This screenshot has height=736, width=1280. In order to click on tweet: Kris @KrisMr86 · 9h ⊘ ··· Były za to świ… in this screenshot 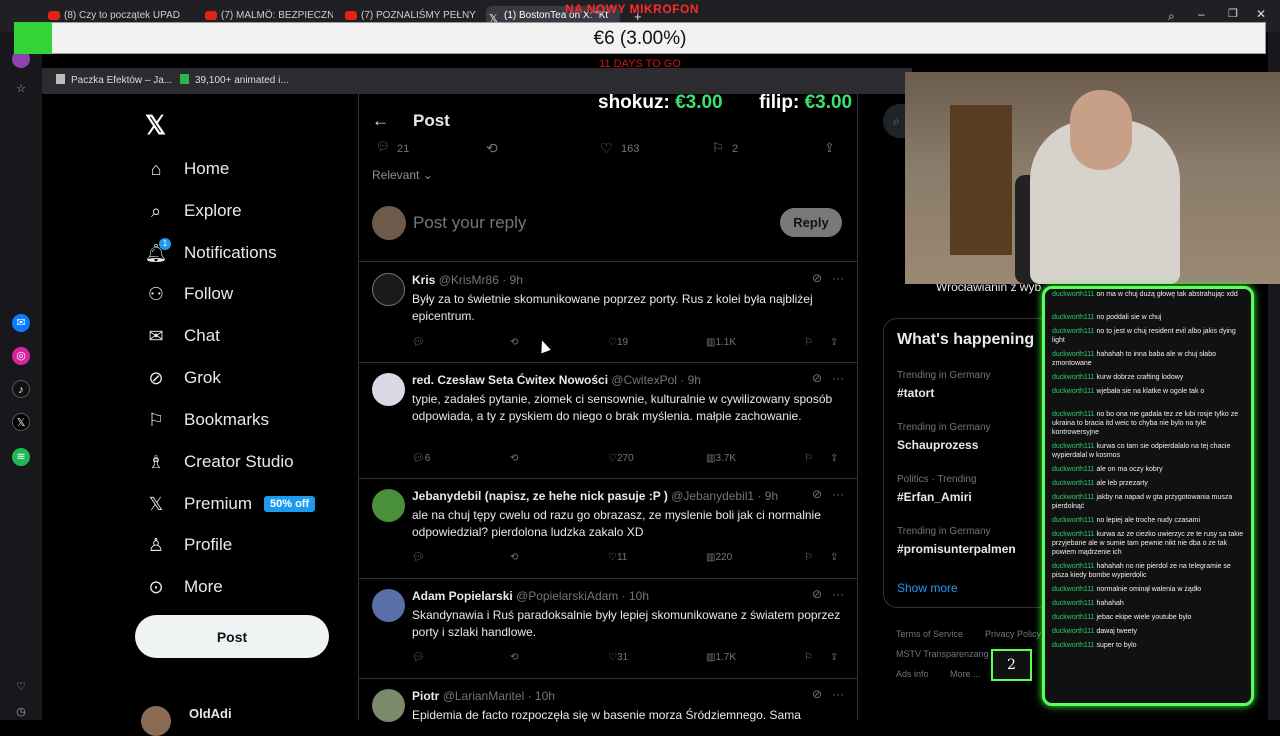, I will do `click(608, 313)`.